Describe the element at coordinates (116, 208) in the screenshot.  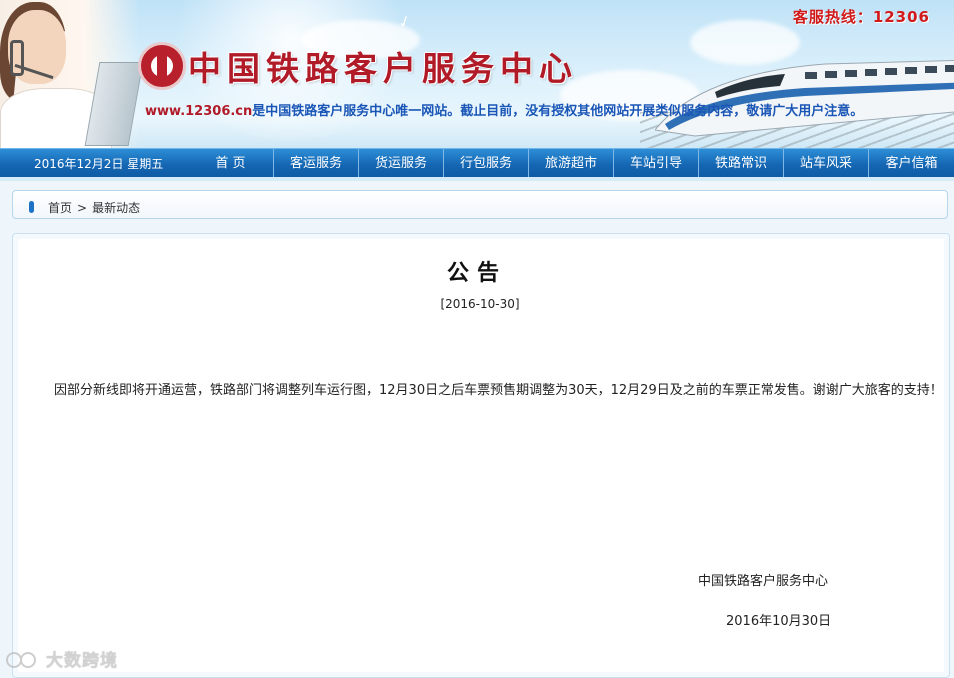
I see `breadcrumb-current: 最新动态` at that location.